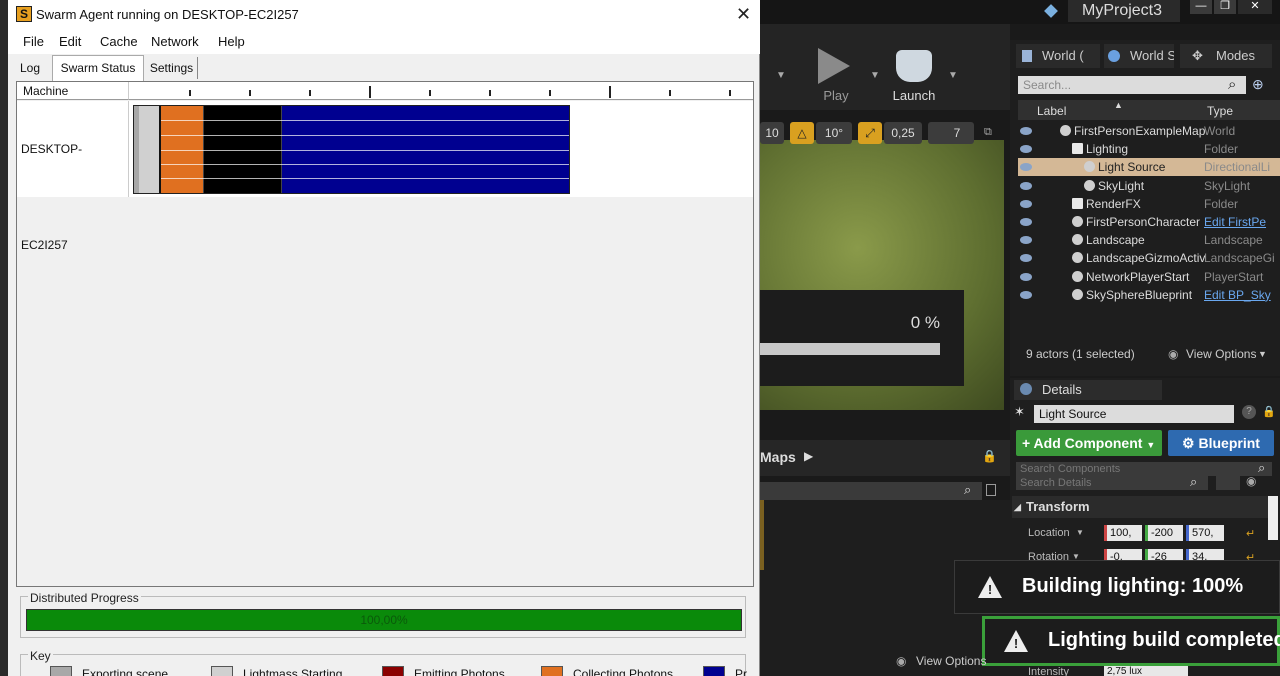  Describe the element at coordinates (1149, 277) in the screenshot. I see `outliner-row: NetworkPlayerStart PlayerStart` at that location.